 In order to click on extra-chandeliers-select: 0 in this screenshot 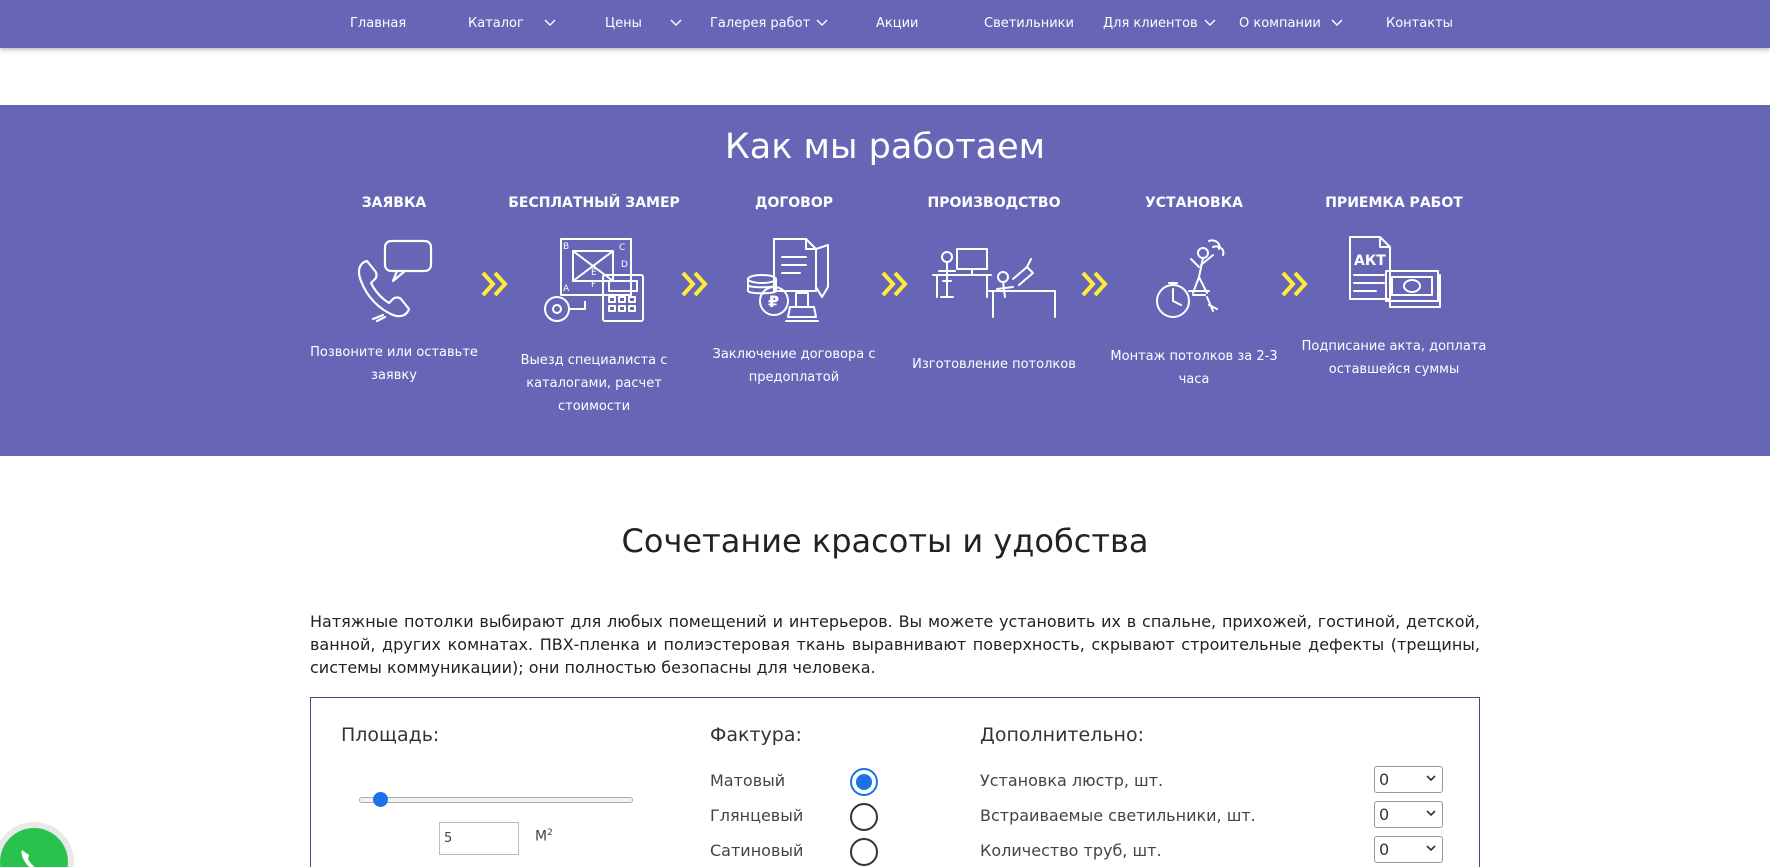, I will do `click(1408, 779)`.